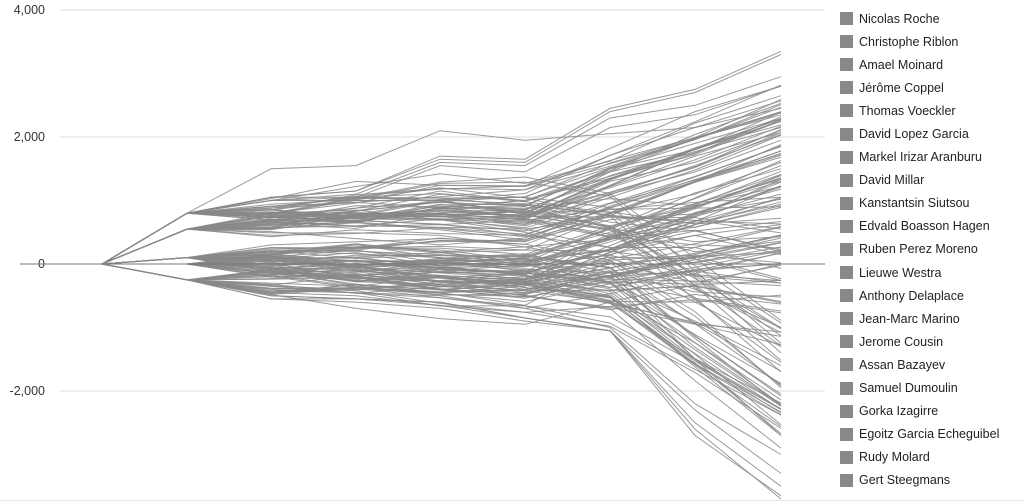 This screenshot has width=1024, height=504. Describe the element at coordinates (899, 18) in the screenshot. I see `legend-label: Nicolas Roche` at that location.